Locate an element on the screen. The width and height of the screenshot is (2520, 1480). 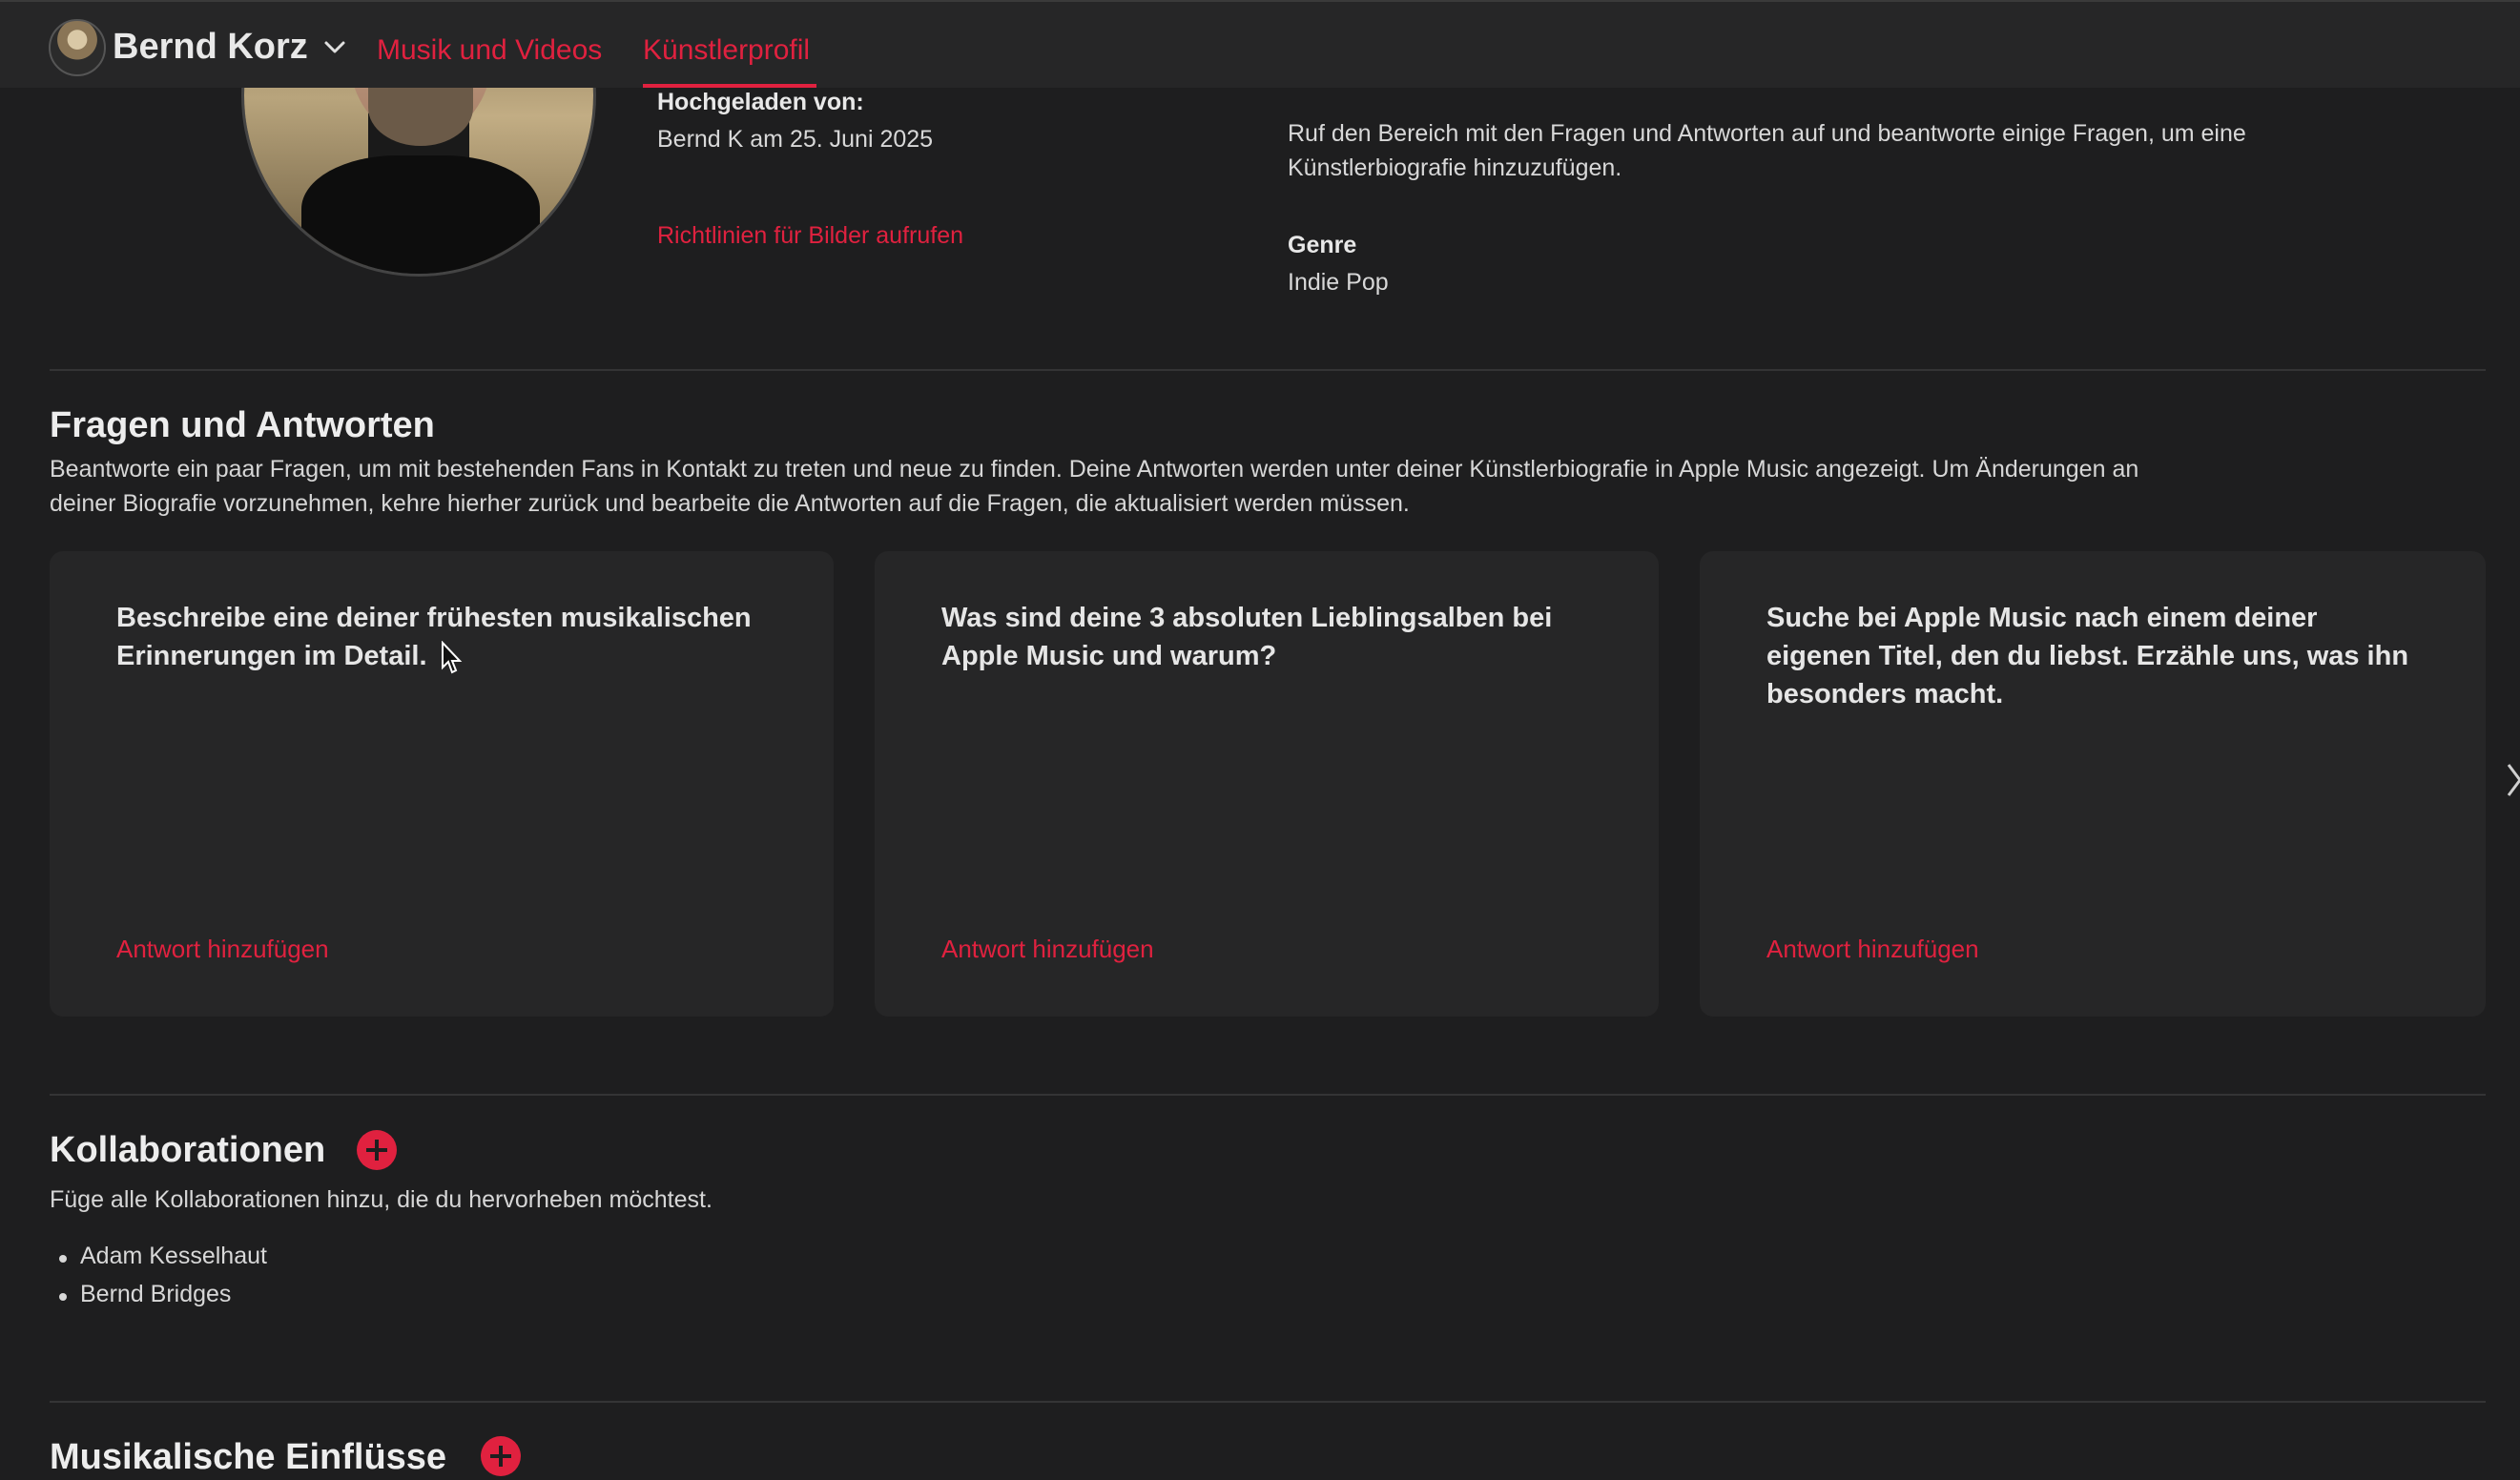
chevron-down-icon is located at coordinates (334, 46).